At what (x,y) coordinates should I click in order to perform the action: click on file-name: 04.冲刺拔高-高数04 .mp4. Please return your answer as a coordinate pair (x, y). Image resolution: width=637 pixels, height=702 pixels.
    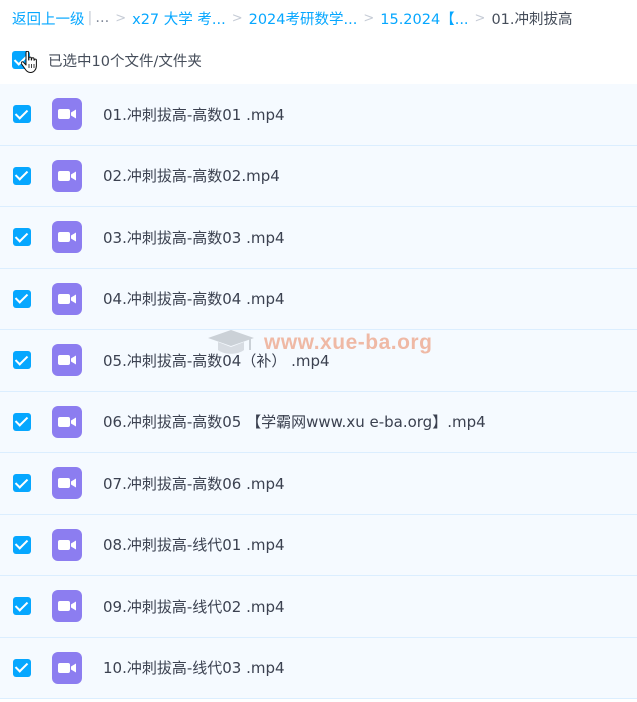
    Looking at the image, I should click on (194, 298).